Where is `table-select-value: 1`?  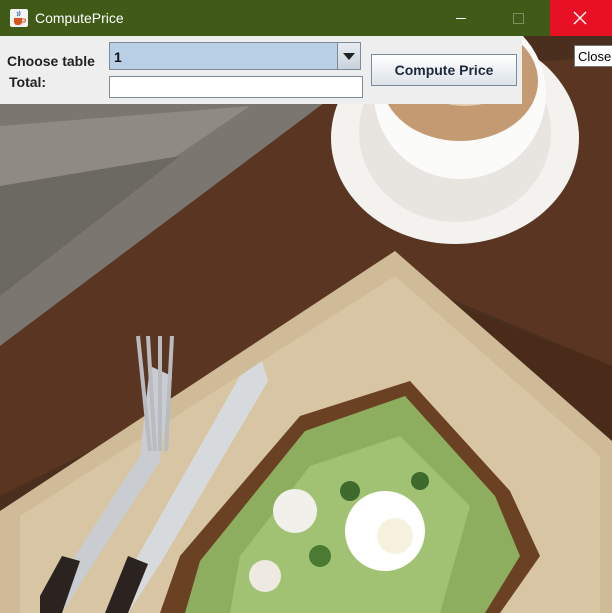
table-select-value: 1 is located at coordinates (118, 57).